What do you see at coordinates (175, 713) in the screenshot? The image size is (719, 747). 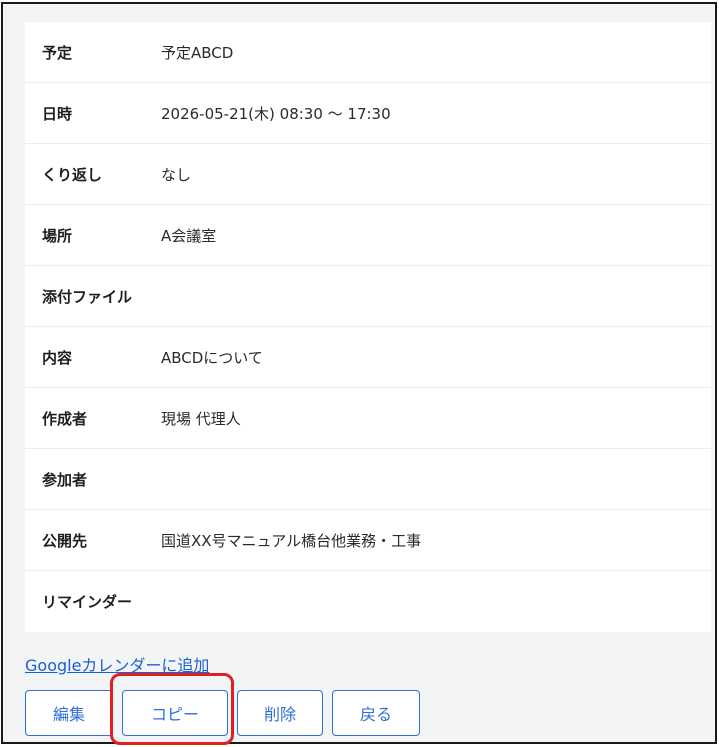 I see `copy-button: コピー` at bounding box center [175, 713].